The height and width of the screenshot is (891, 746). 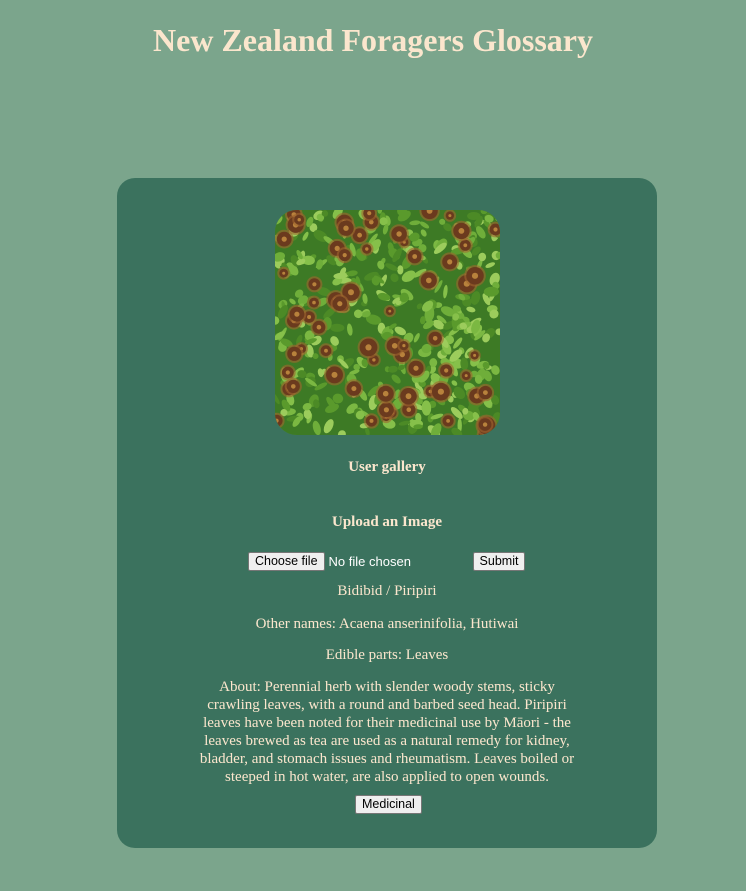 I want to click on plant-photo, so click(x=387, y=322).